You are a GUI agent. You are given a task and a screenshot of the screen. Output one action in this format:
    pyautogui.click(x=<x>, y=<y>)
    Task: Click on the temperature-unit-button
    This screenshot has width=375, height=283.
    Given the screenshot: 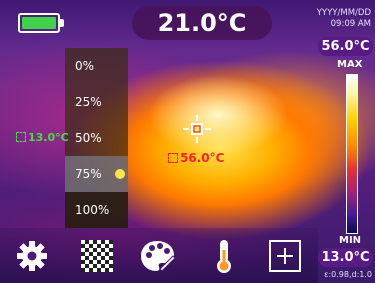 What is the action you would take?
    pyautogui.click(x=224, y=256)
    